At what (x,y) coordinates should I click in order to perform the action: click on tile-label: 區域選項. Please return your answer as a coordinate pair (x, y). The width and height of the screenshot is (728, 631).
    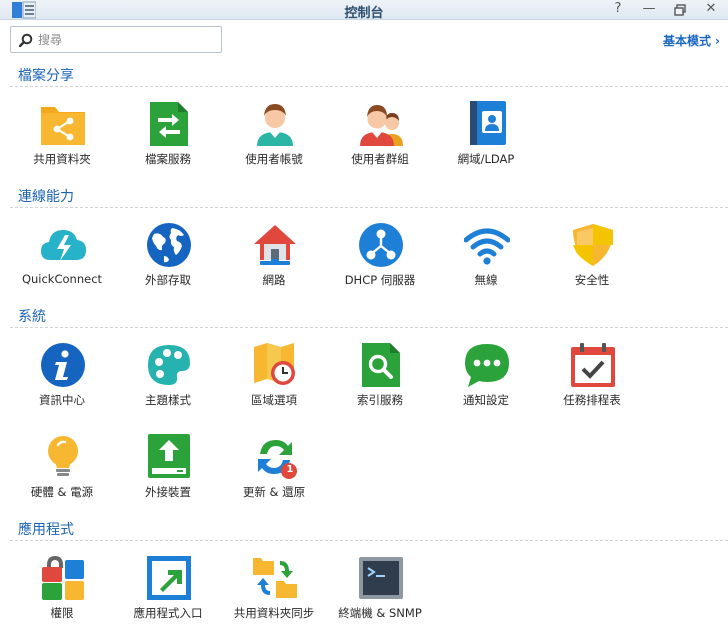
    Looking at the image, I should click on (274, 400).